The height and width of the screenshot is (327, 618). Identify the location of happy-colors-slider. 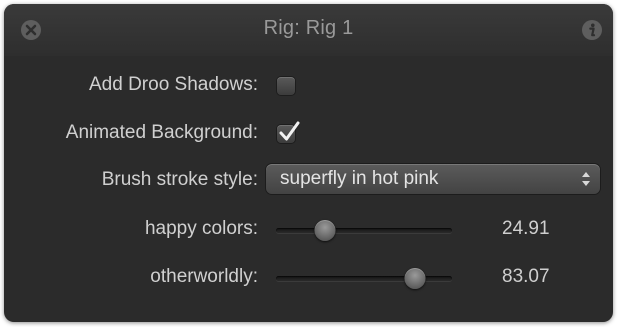
(364, 231).